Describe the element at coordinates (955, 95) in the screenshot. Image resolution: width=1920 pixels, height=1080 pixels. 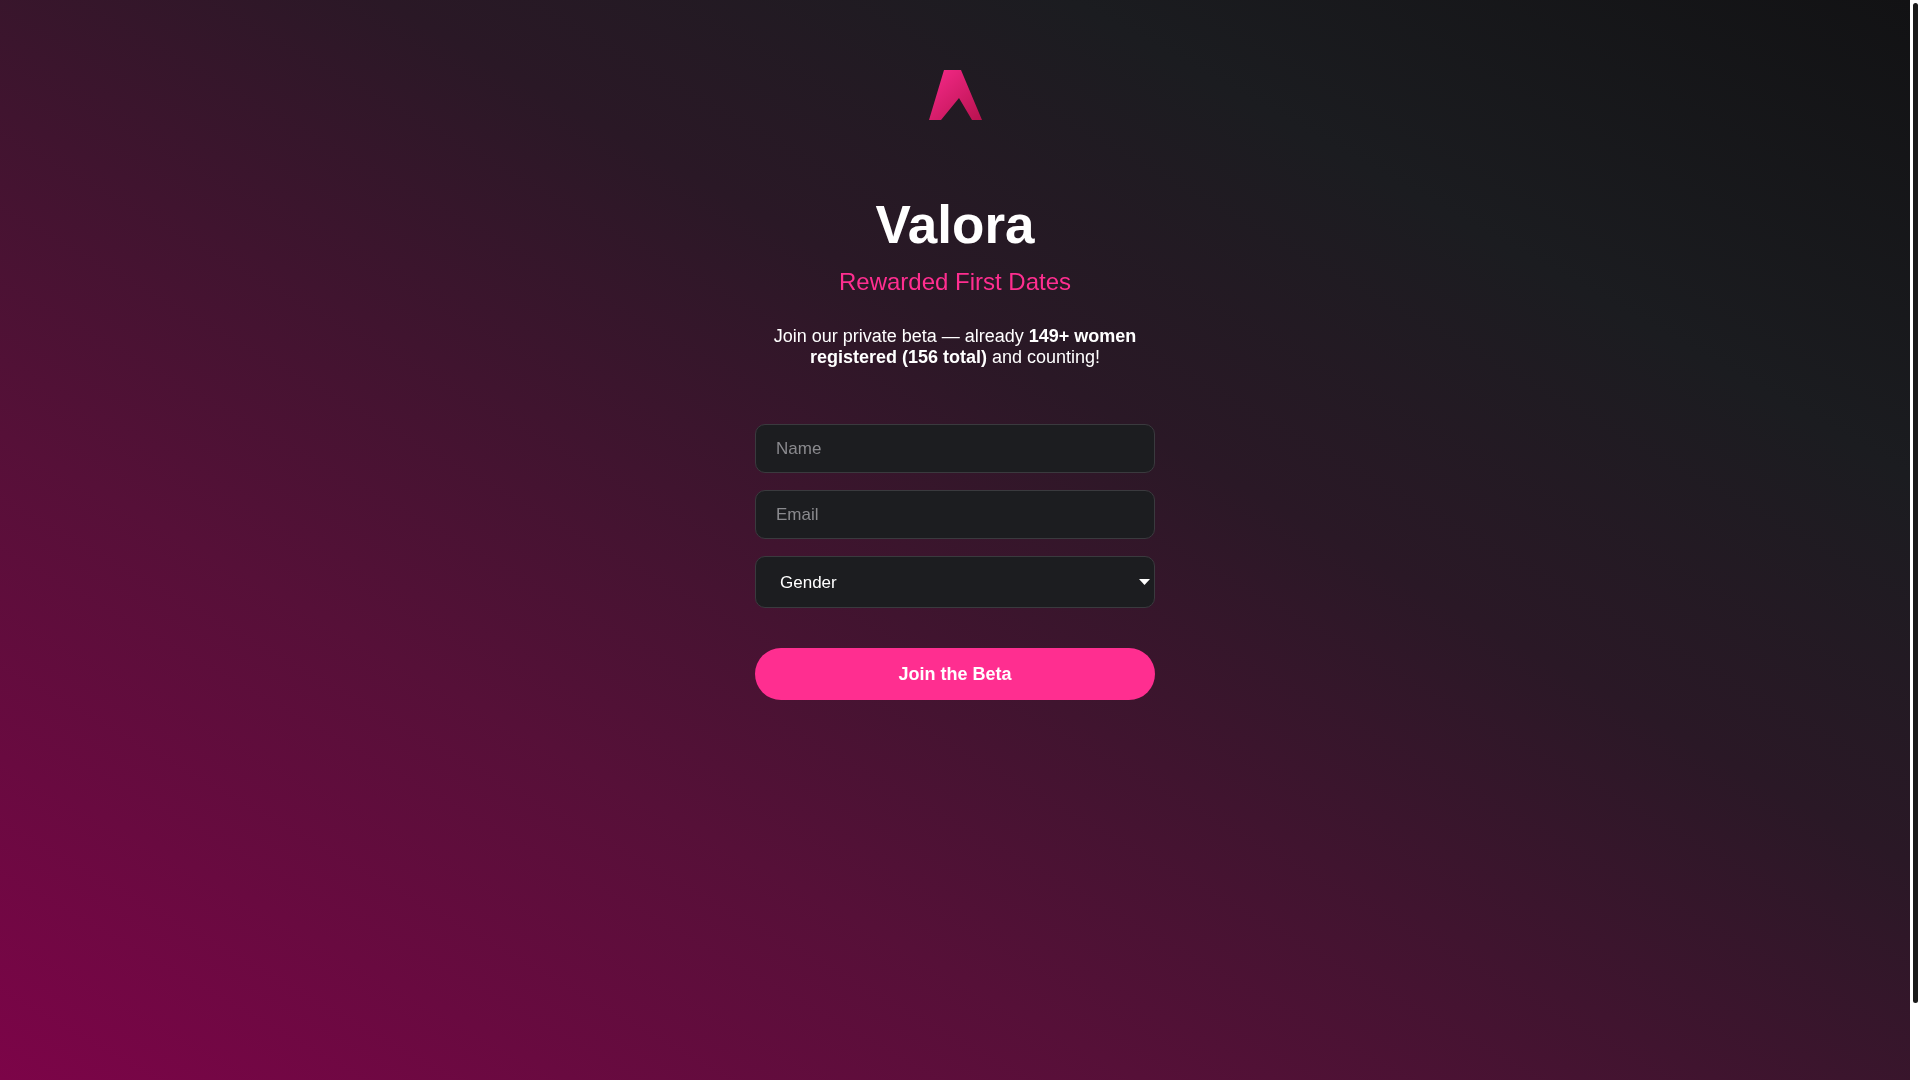
I see `logo-icon` at that location.